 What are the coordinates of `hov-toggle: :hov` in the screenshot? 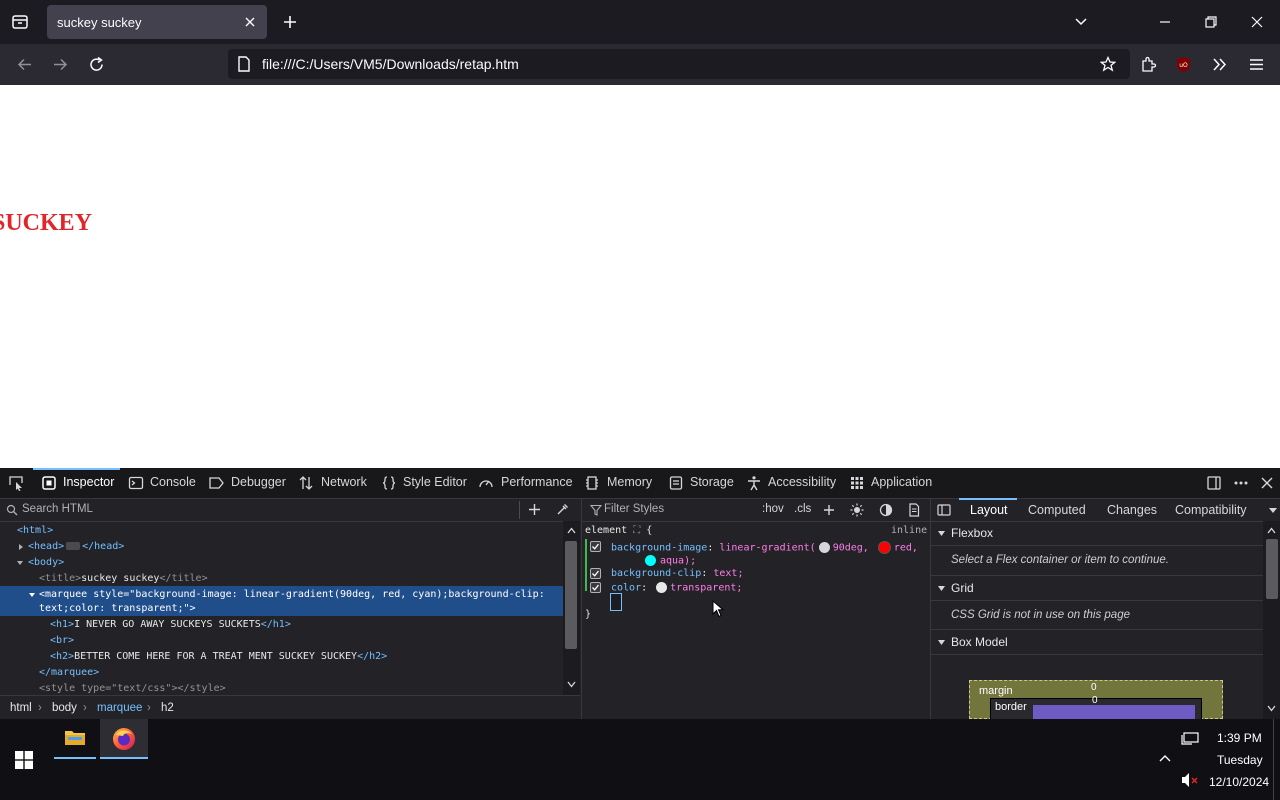 It's located at (773, 509).